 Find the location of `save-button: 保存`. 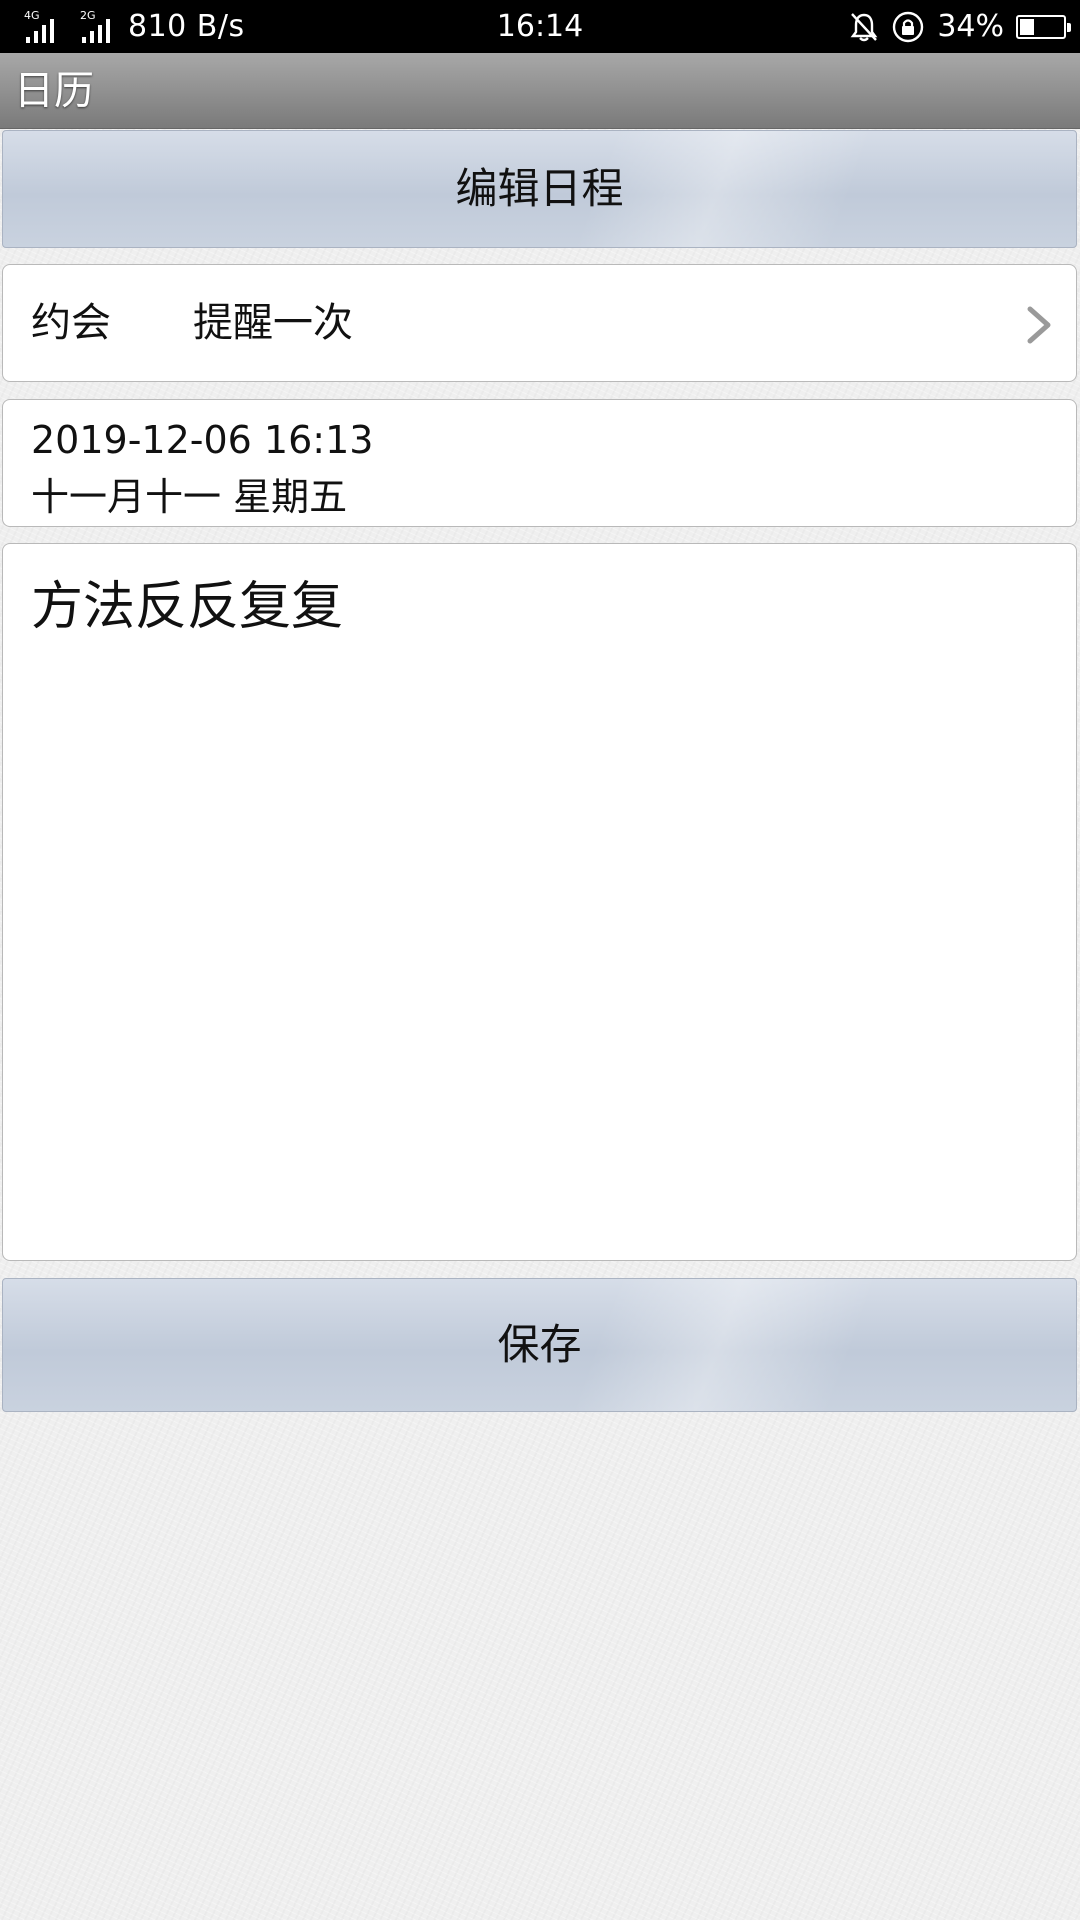

save-button: 保存 is located at coordinates (539, 1345).